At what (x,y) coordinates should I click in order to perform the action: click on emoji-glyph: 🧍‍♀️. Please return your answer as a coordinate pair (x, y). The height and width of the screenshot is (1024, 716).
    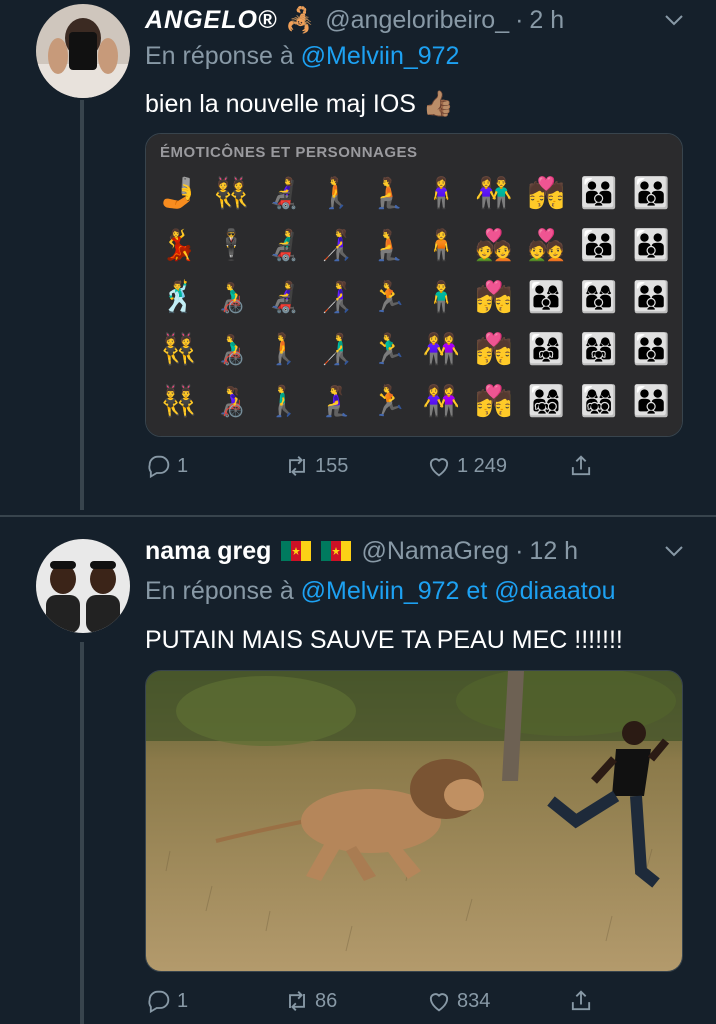
    Looking at the image, I should click on (441, 193).